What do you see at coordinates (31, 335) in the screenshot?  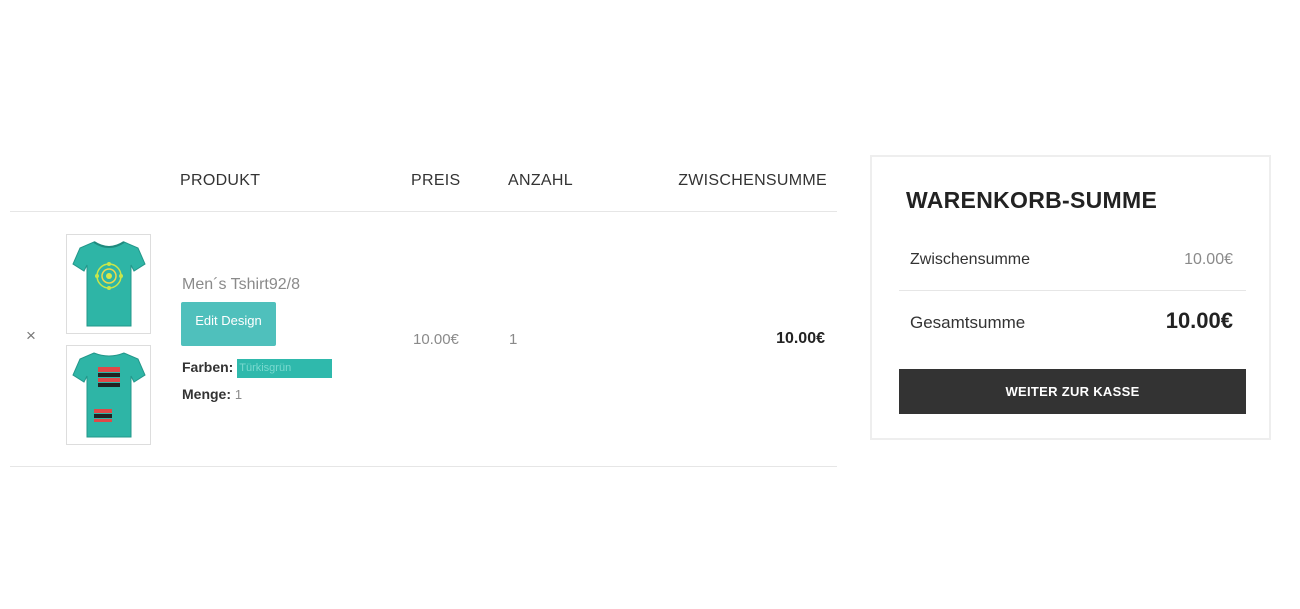 I see `remove-item-icon: ×` at bounding box center [31, 335].